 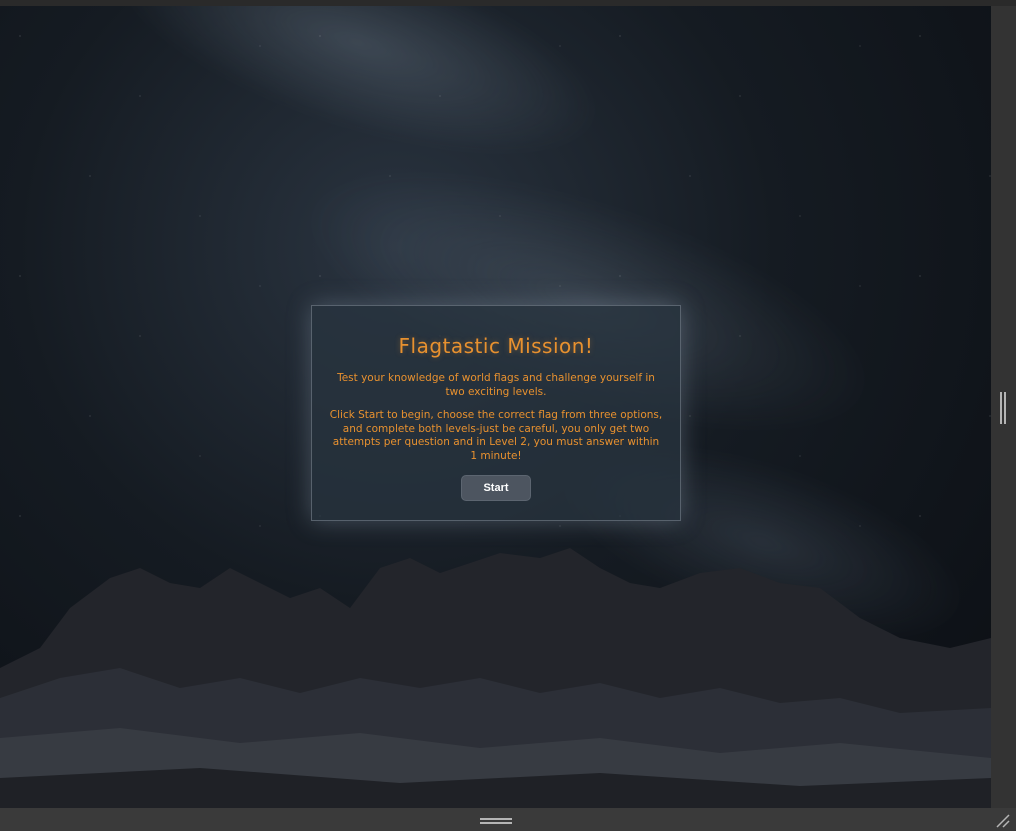 What do you see at coordinates (1002, 820) in the screenshot?
I see `resize-corner-icon` at bounding box center [1002, 820].